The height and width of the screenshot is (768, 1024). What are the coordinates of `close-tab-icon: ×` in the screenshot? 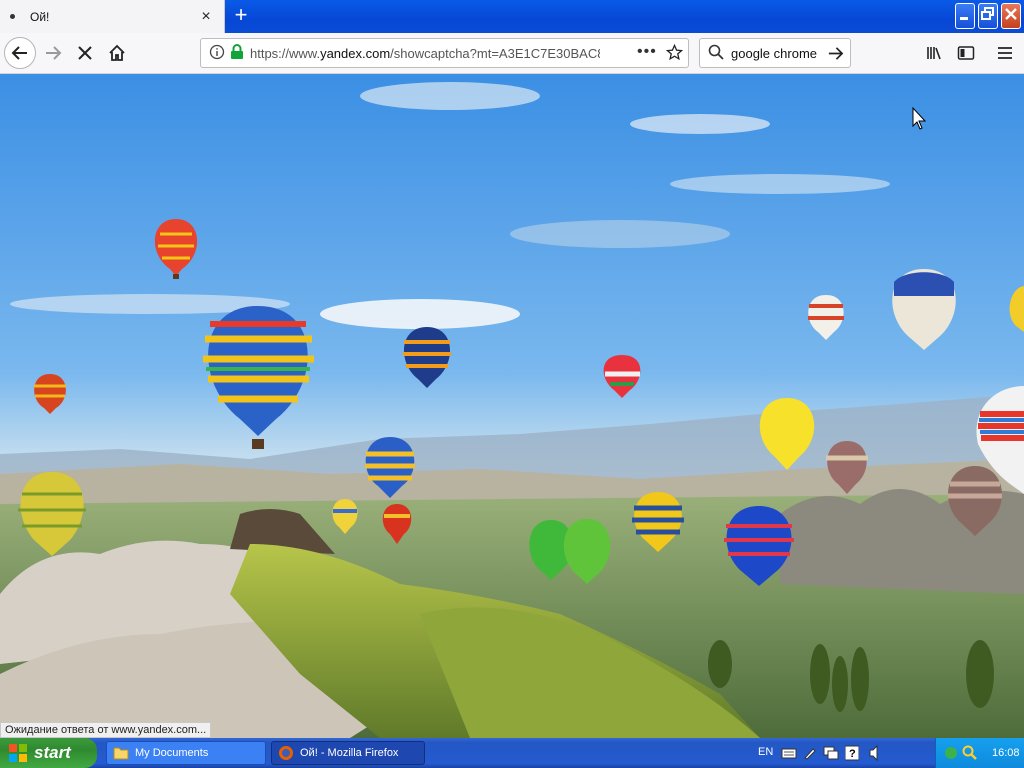 It's located at (206, 16).